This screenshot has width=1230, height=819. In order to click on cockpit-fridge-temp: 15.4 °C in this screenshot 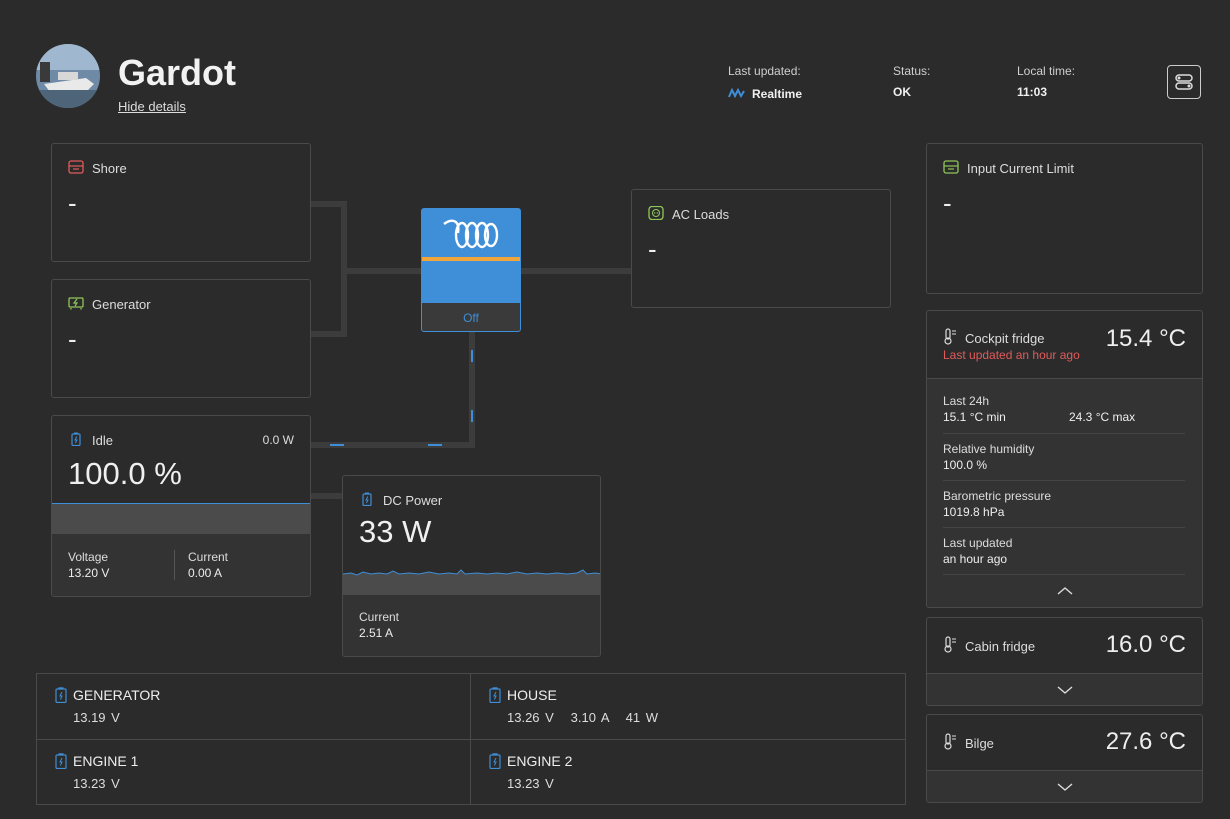, I will do `click(1145, 338)`.